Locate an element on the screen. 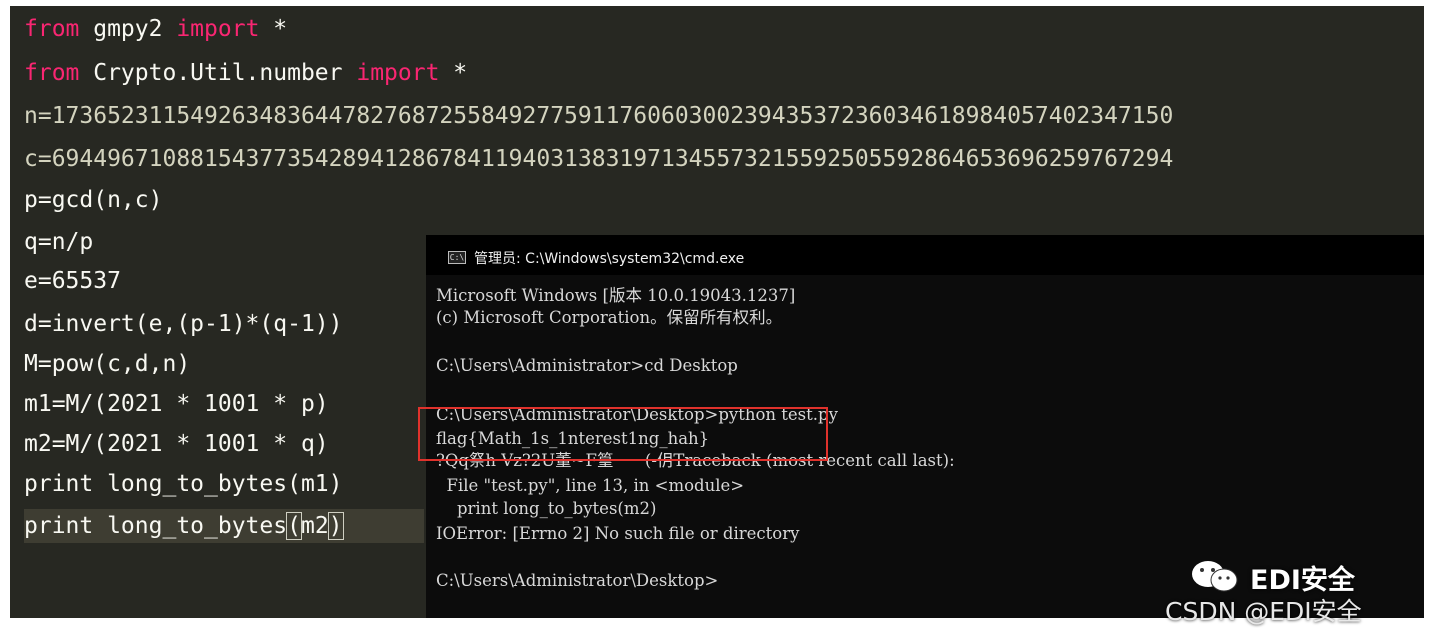  code-line: m2=M/(2021 * 1001 * q) is located at coordinates (176, 444).